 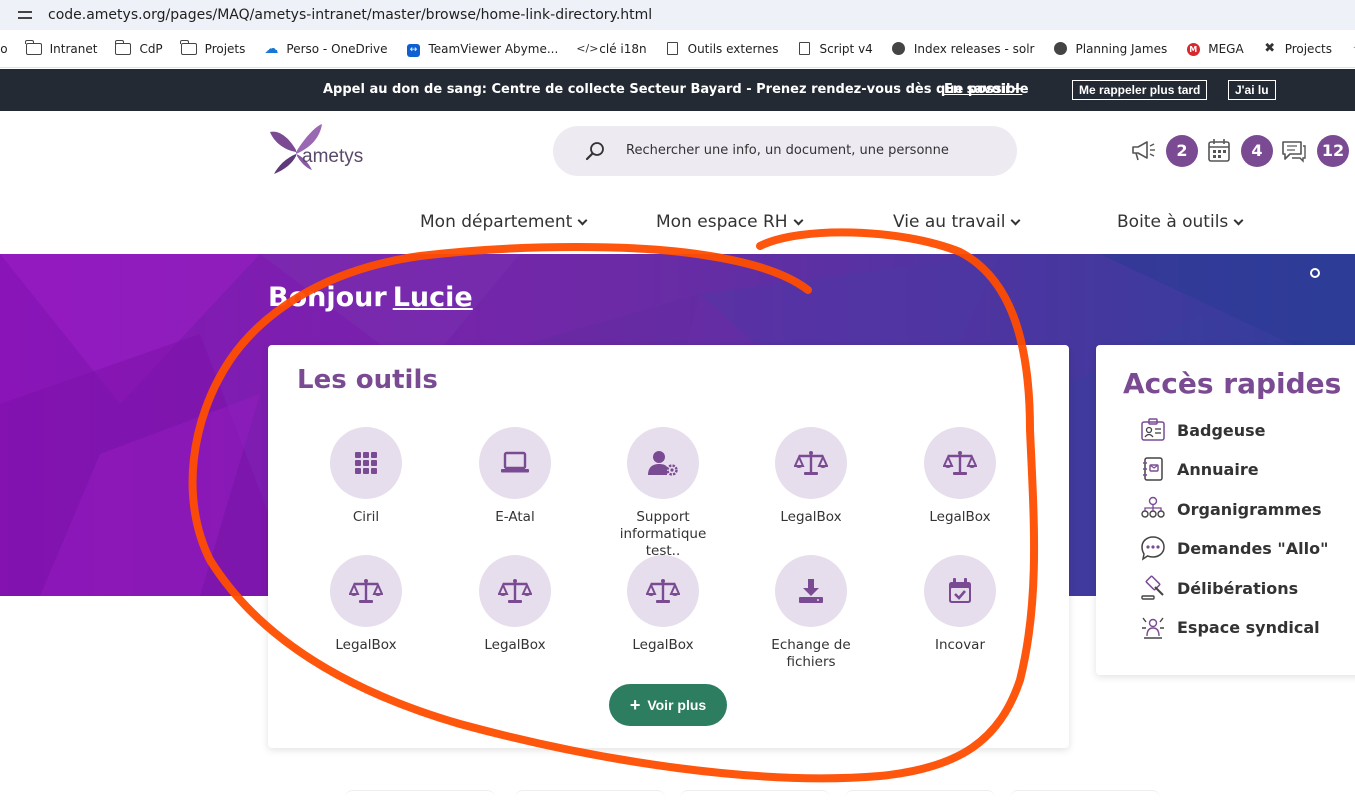 I want to click on ametys-logo: ametys, so click(x=321, y=149).